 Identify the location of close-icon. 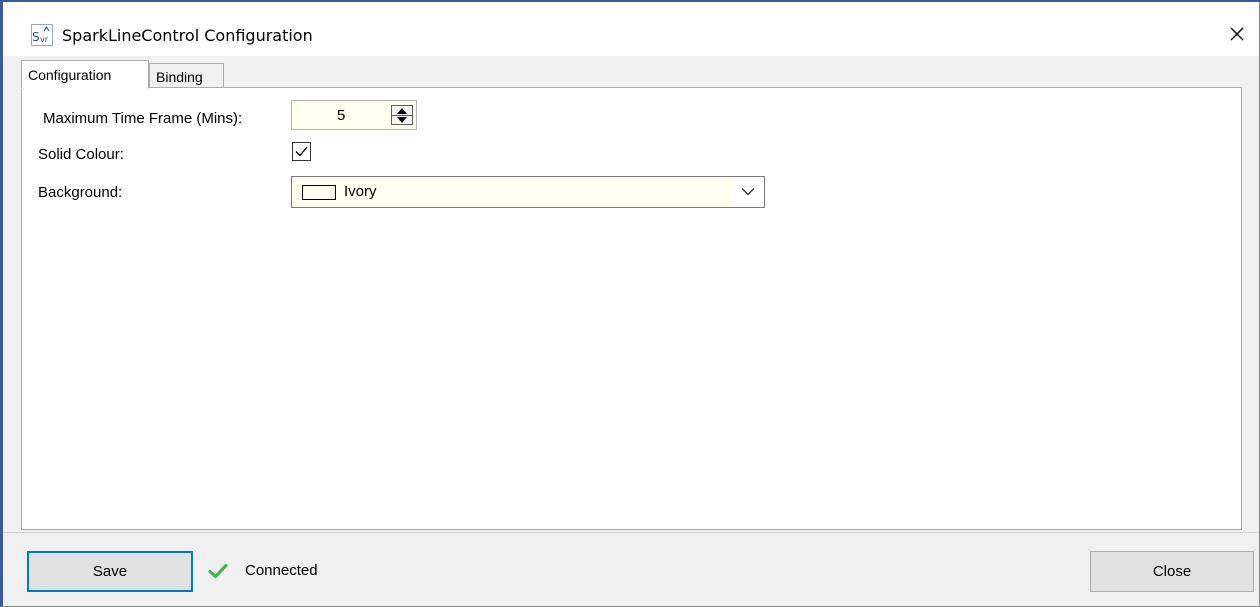
(1237, 34).